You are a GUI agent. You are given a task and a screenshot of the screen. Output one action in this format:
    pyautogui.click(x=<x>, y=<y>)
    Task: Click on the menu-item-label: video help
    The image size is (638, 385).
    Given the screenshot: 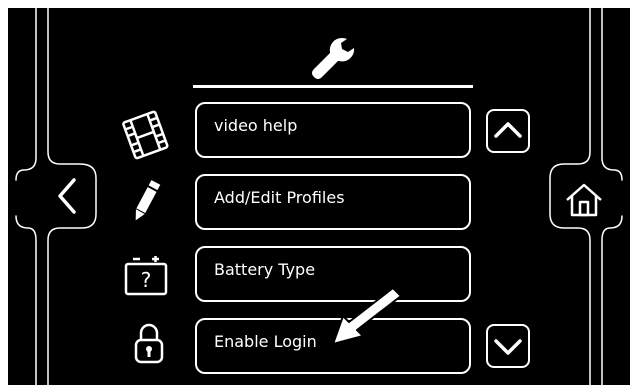 What is the action you would take?
    pyautogui.click(x=256, y=125)
    